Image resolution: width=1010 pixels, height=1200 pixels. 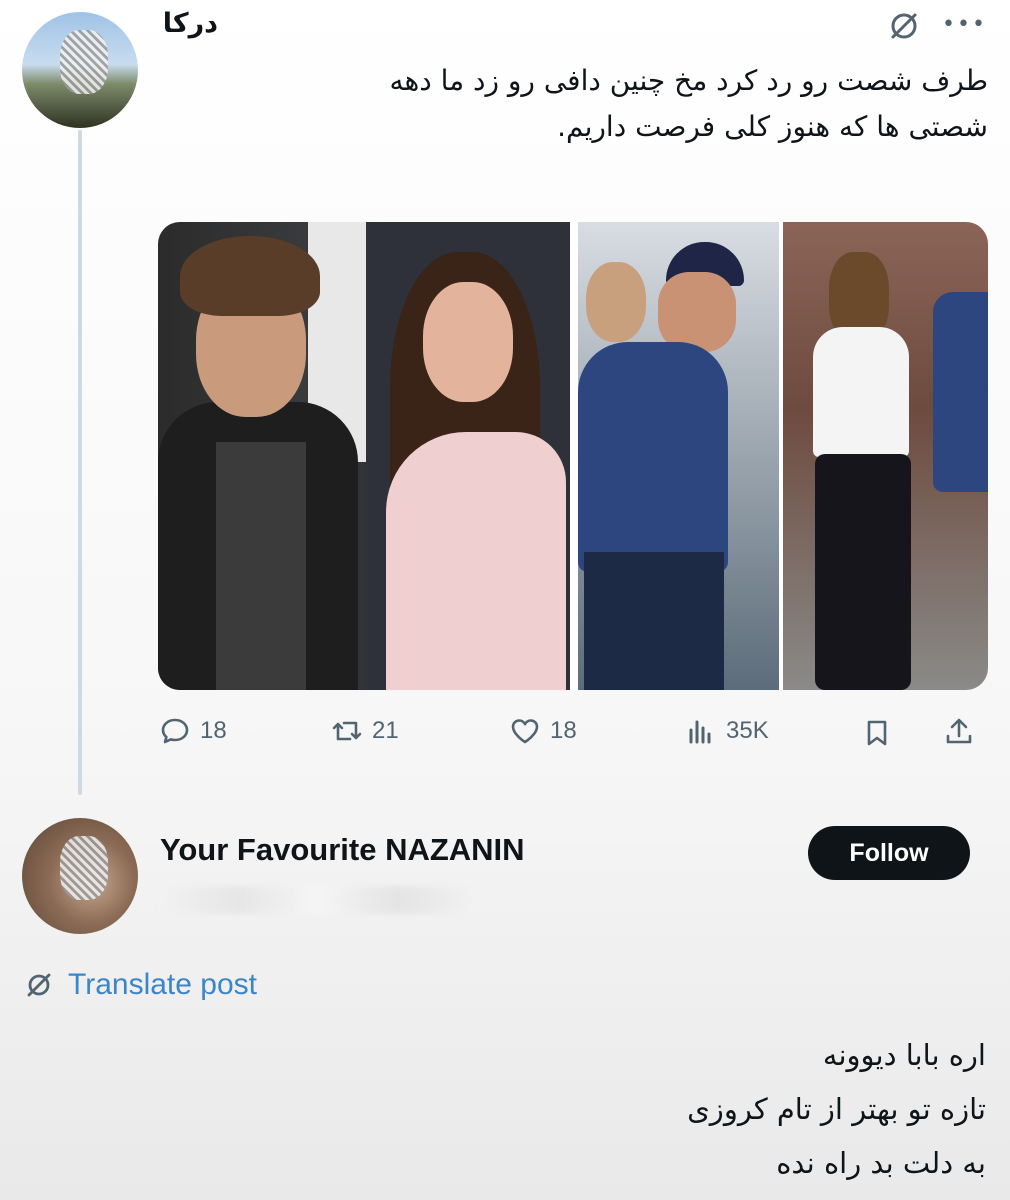 I want to click on thread-line, so click(x=80, y=462).